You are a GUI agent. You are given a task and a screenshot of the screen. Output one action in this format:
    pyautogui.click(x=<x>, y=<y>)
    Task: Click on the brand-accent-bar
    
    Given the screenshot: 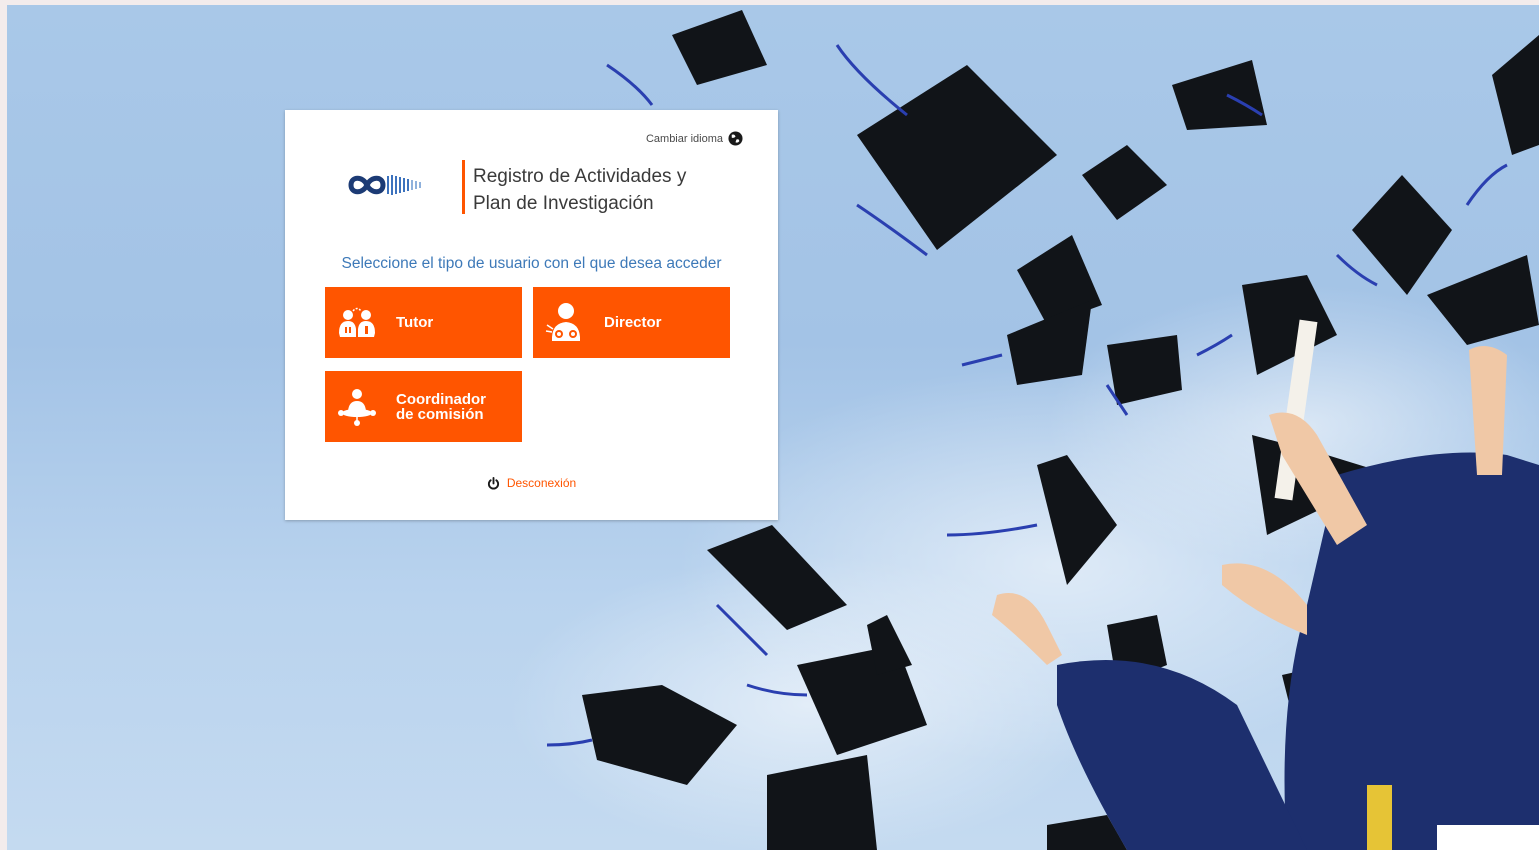 What is the action you would take?
    pyautogui.click(x=463, y=187)
    